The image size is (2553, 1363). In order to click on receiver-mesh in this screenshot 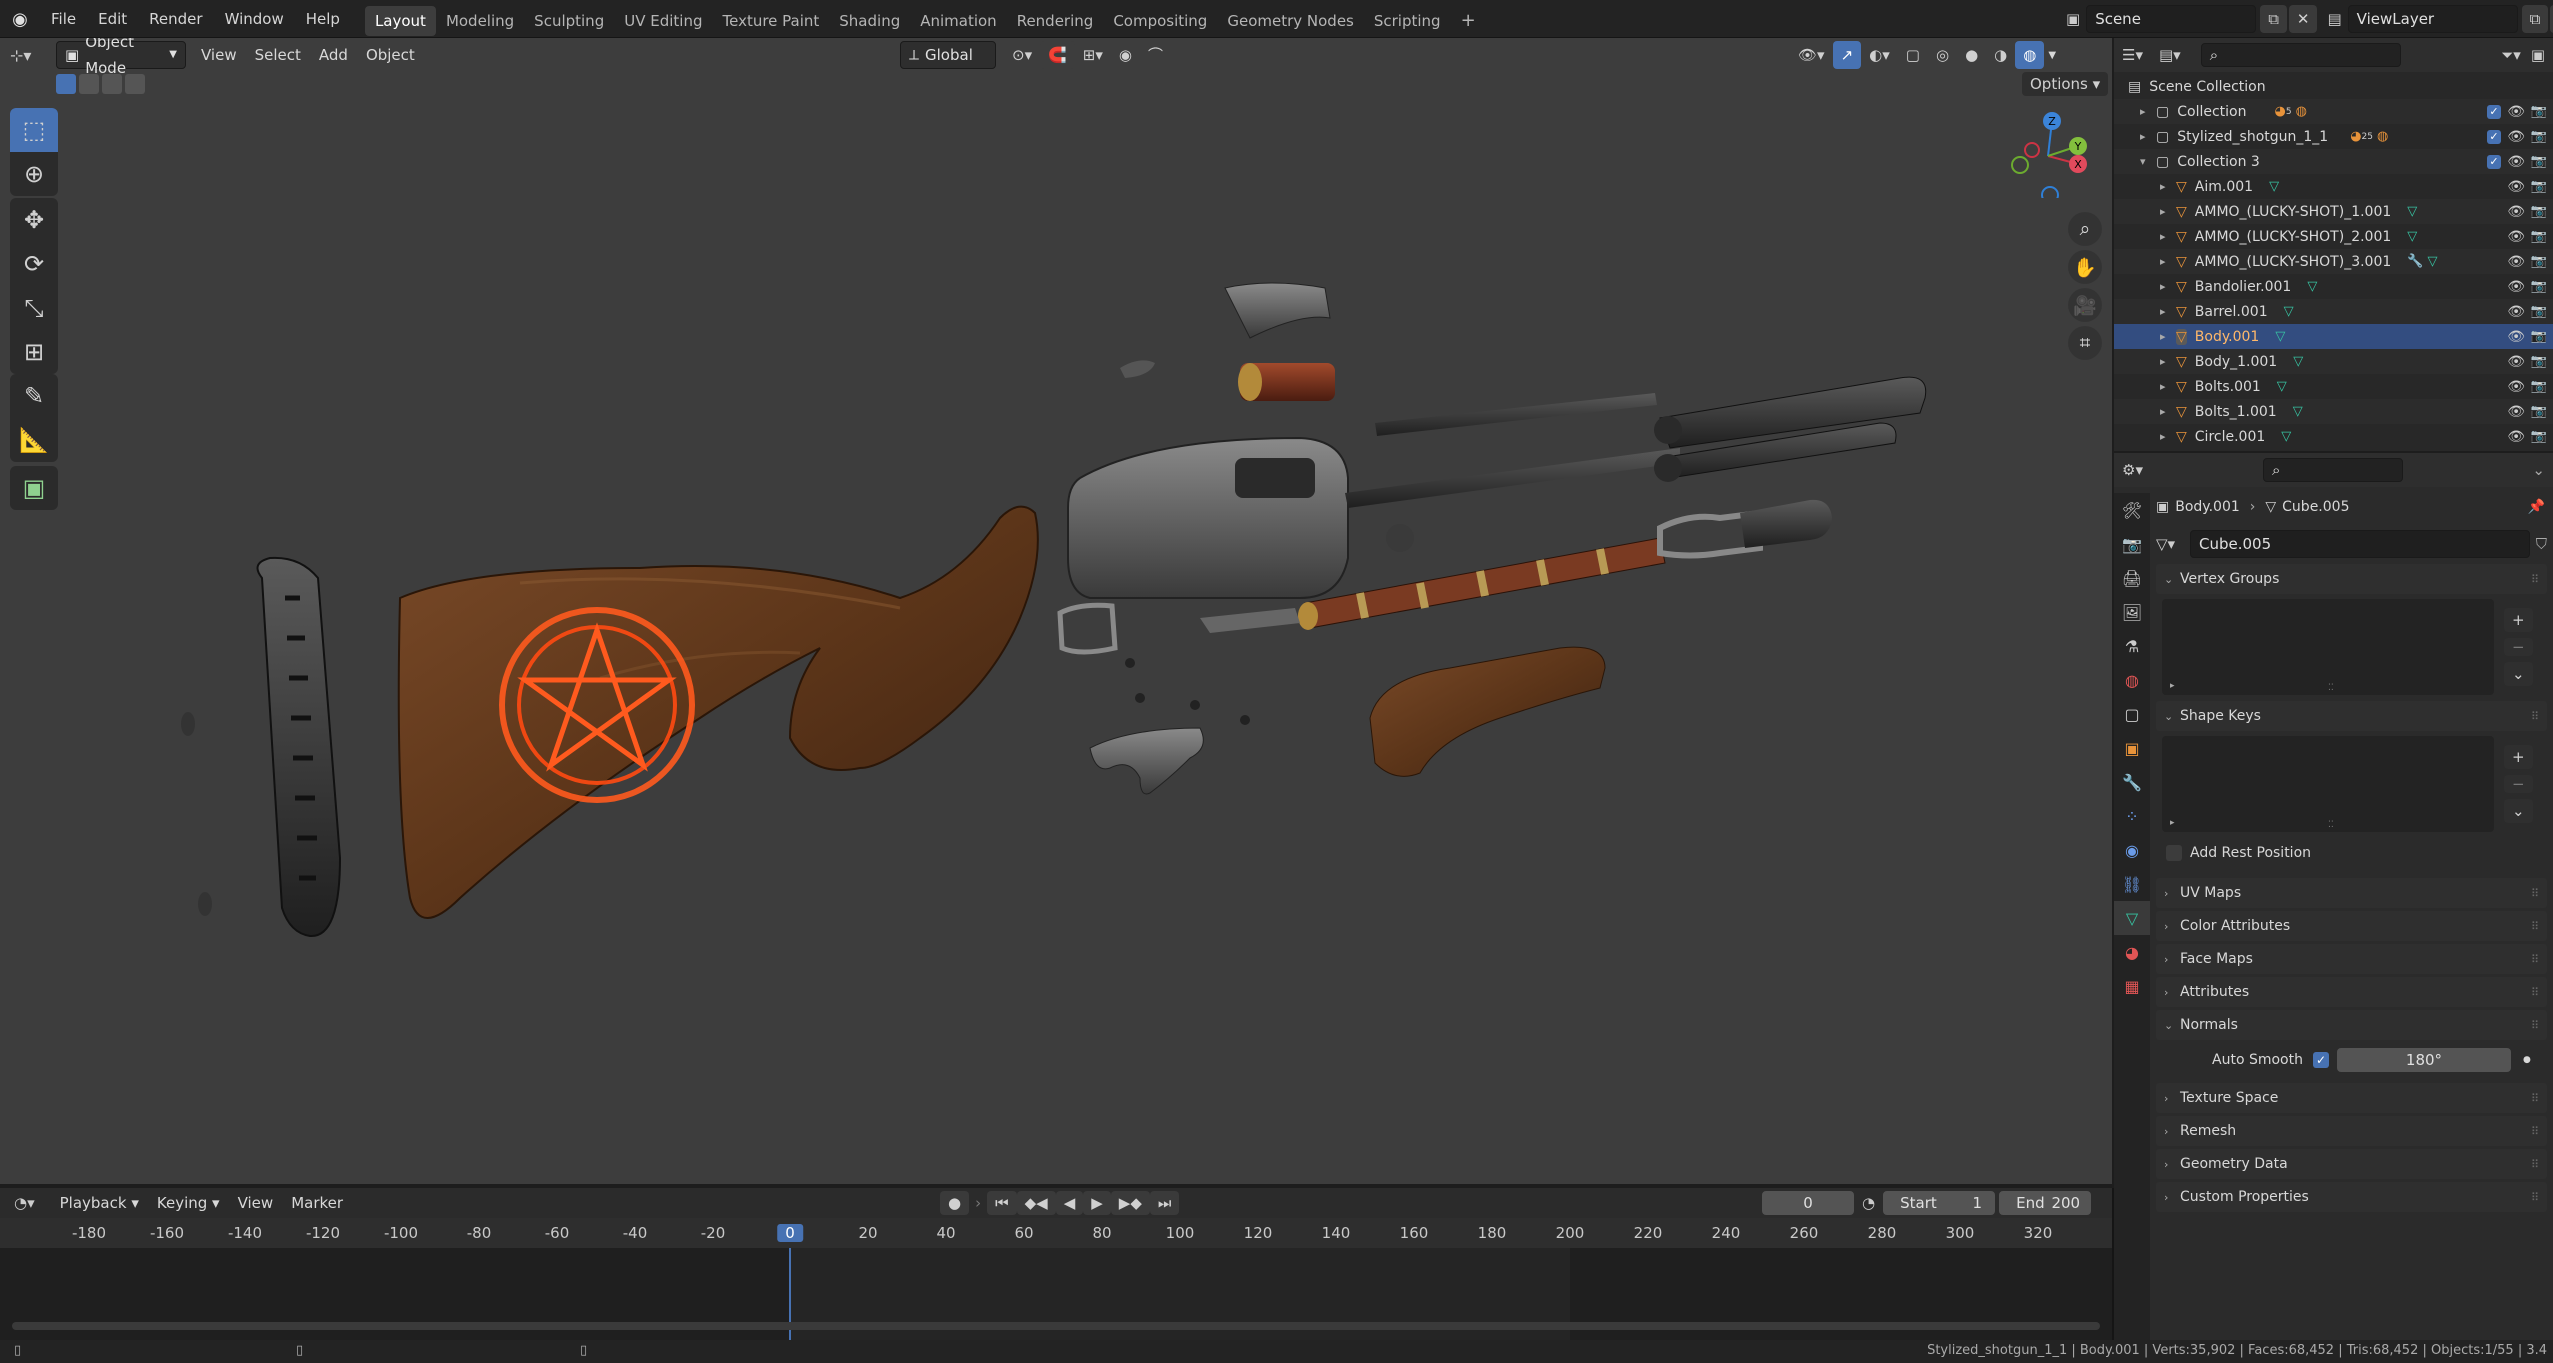, I will do `click(1208, 517)`.